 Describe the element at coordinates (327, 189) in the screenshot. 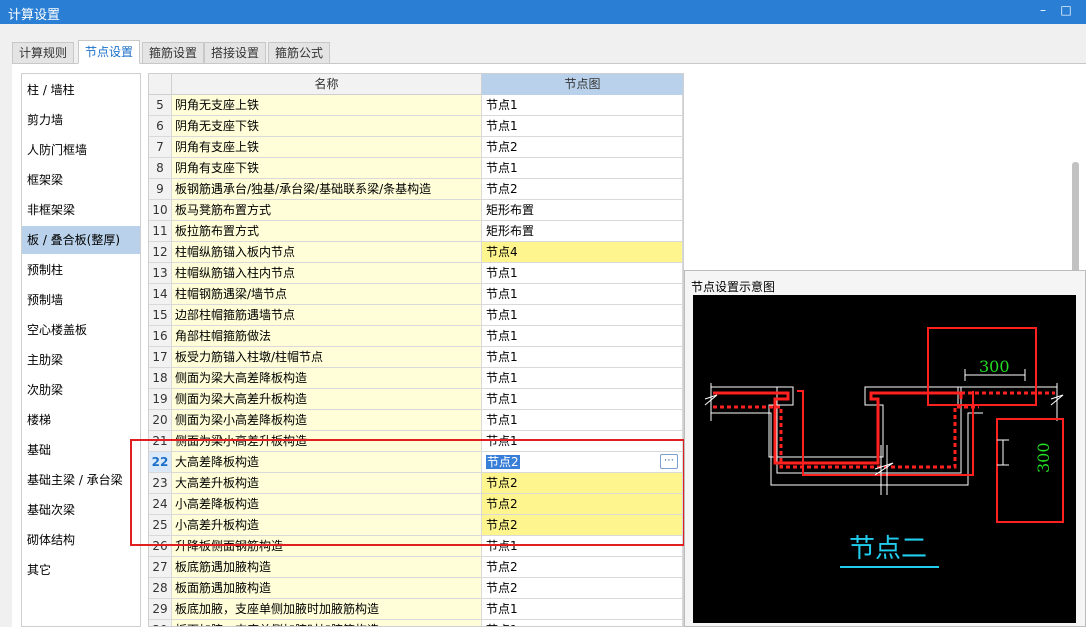

I see `row-name: 板钢筋遇承台/独基/承台梁/基础联系梁/条基构造` at that location.